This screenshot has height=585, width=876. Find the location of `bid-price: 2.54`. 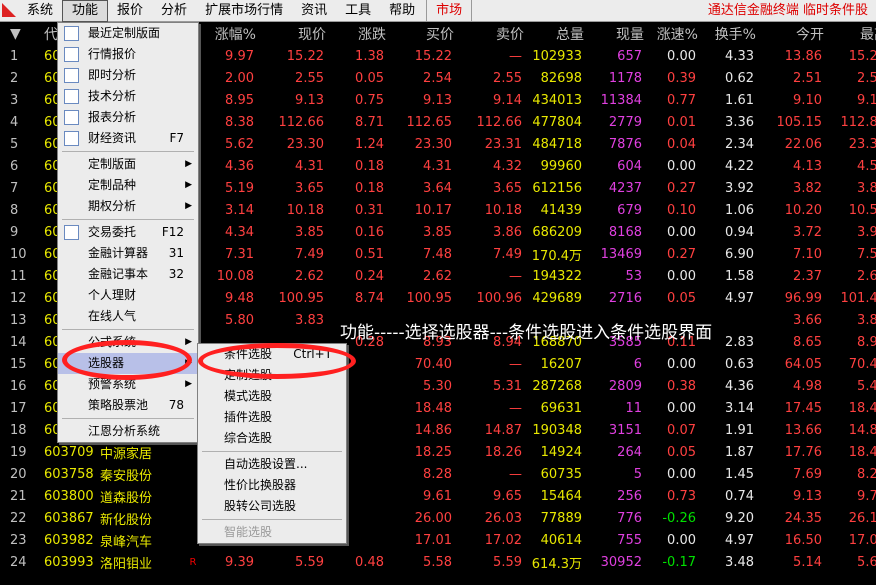

bid-price: 2.54 is located at coordinates (420, 78).